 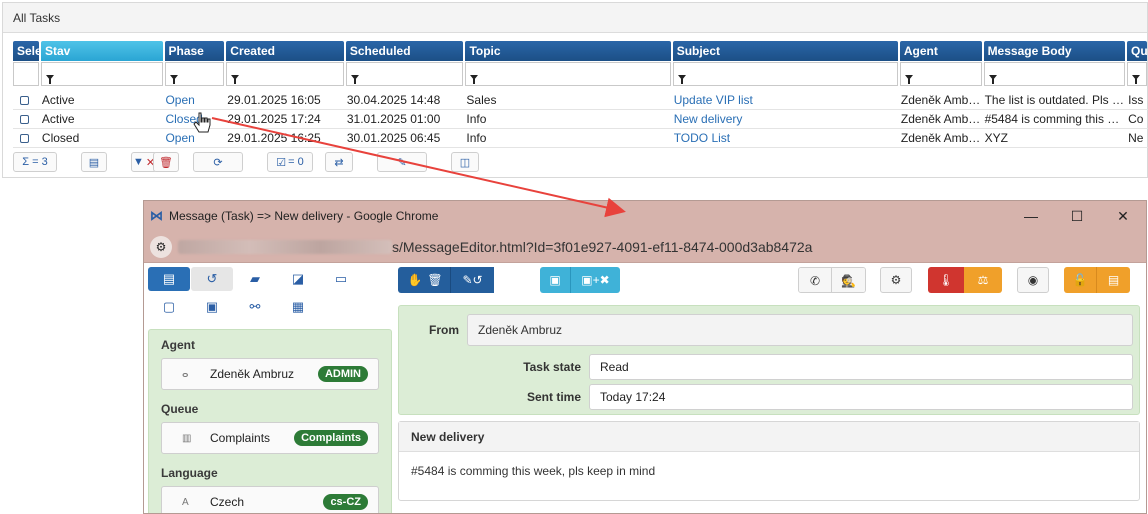 I want to click on filter-cell-topic, so click(x=568, y=74).